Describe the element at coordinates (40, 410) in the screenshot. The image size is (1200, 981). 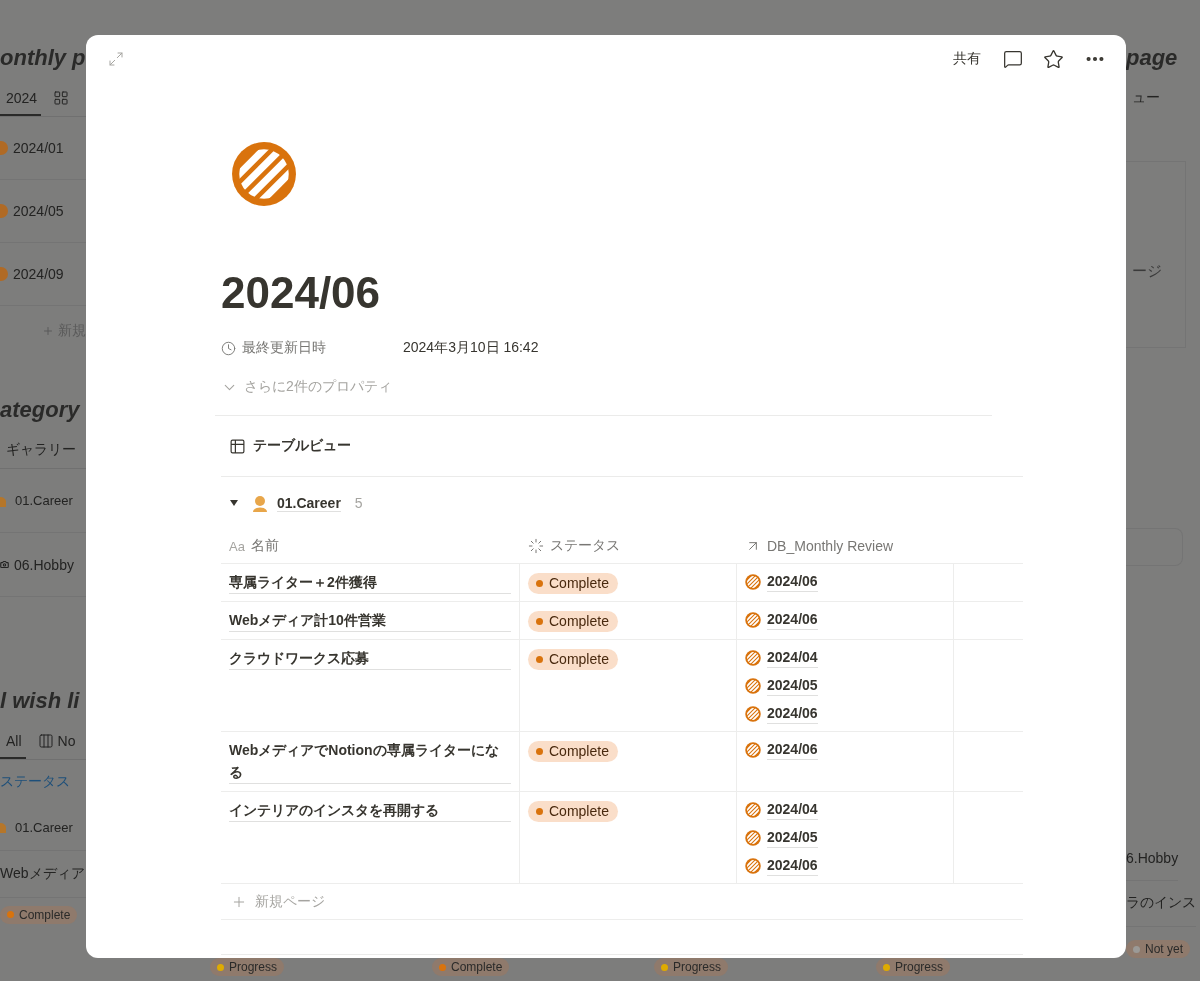
I see `section-heading: ategory` at that location.